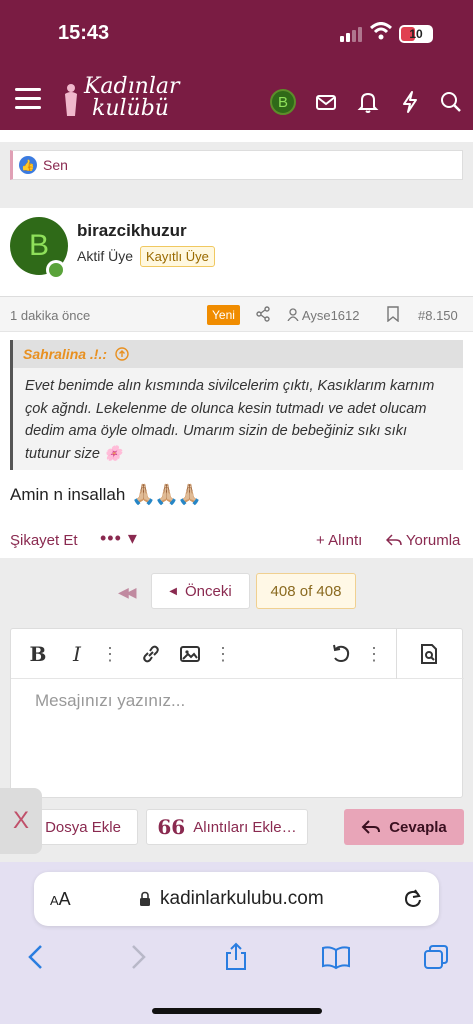 This screenshot has height=1024, width=473. I want to click on reaction-text: Sen, so click(55, 165).